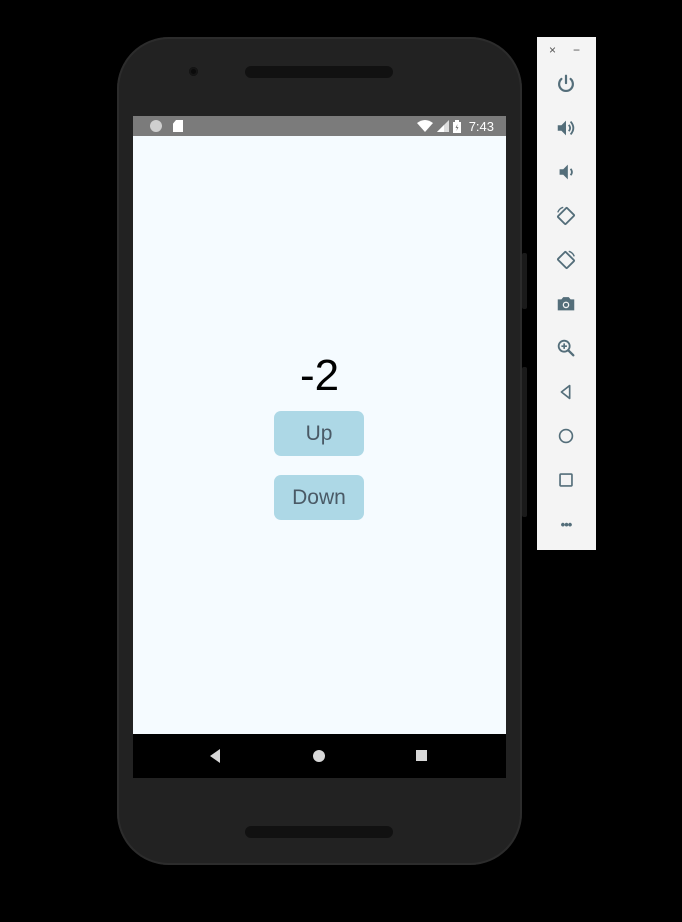 The image size is (682, 922). What do you see at coordinates (481, 126) in the screenshot?
I see `clock: 7:43` at bounding box center [481, 126].